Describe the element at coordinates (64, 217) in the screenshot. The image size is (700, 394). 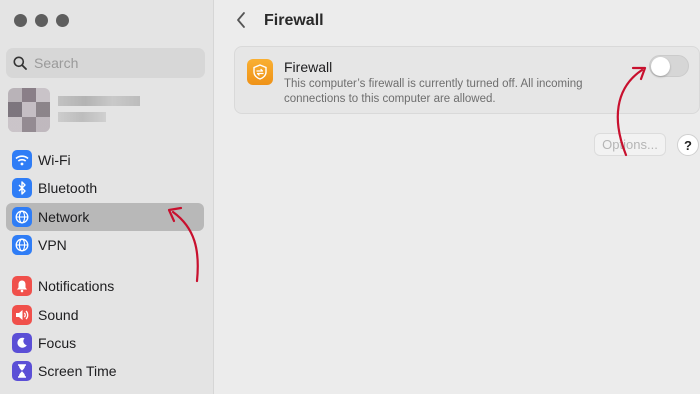
I see `sidebar-item-label: Network` at that location.